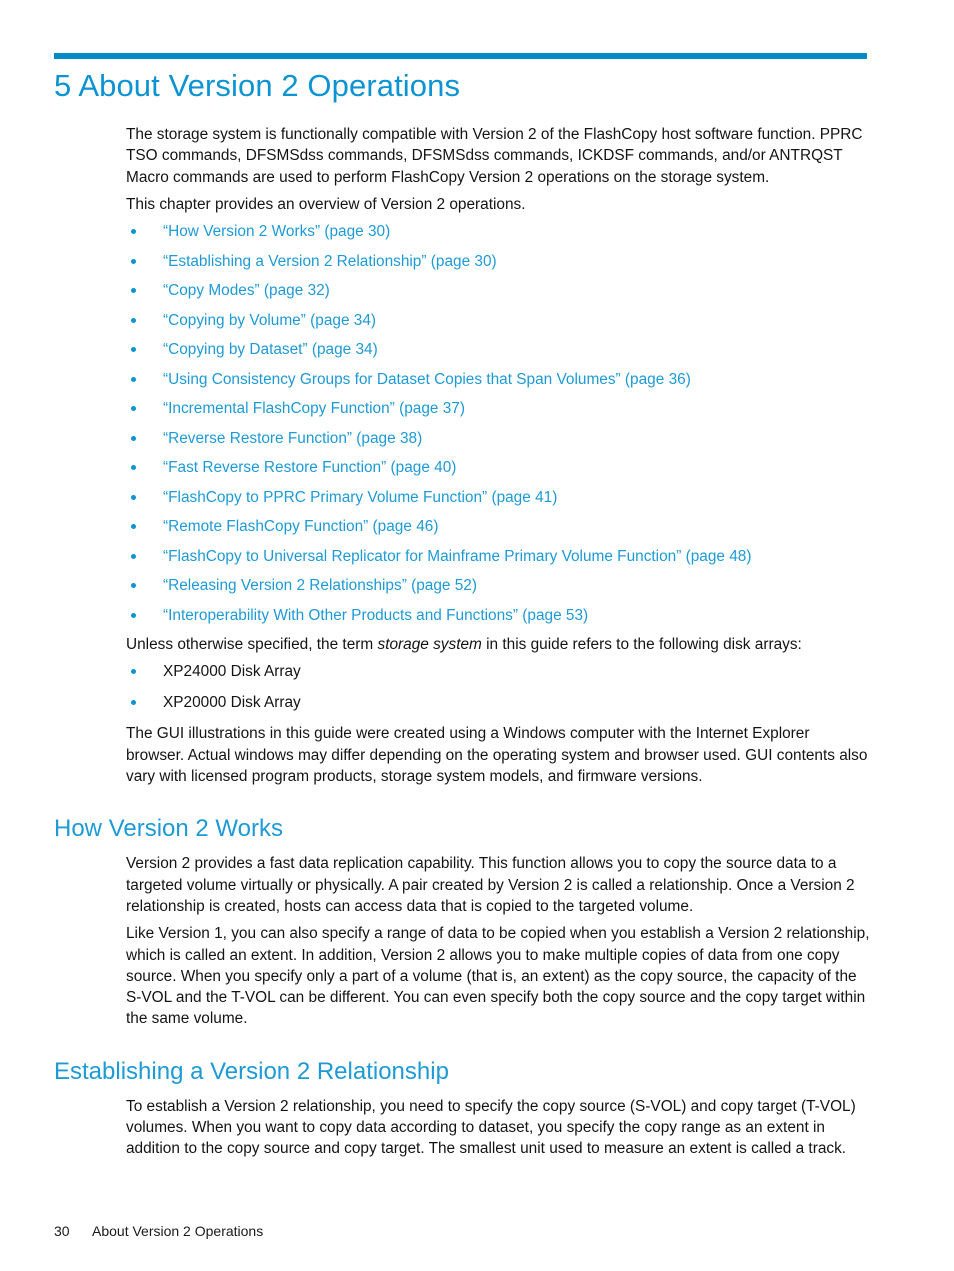 This screenshot has width=954, height=1271. I want to click on chapter-title: 5 About Version 2 Operations, so click(257, 85).